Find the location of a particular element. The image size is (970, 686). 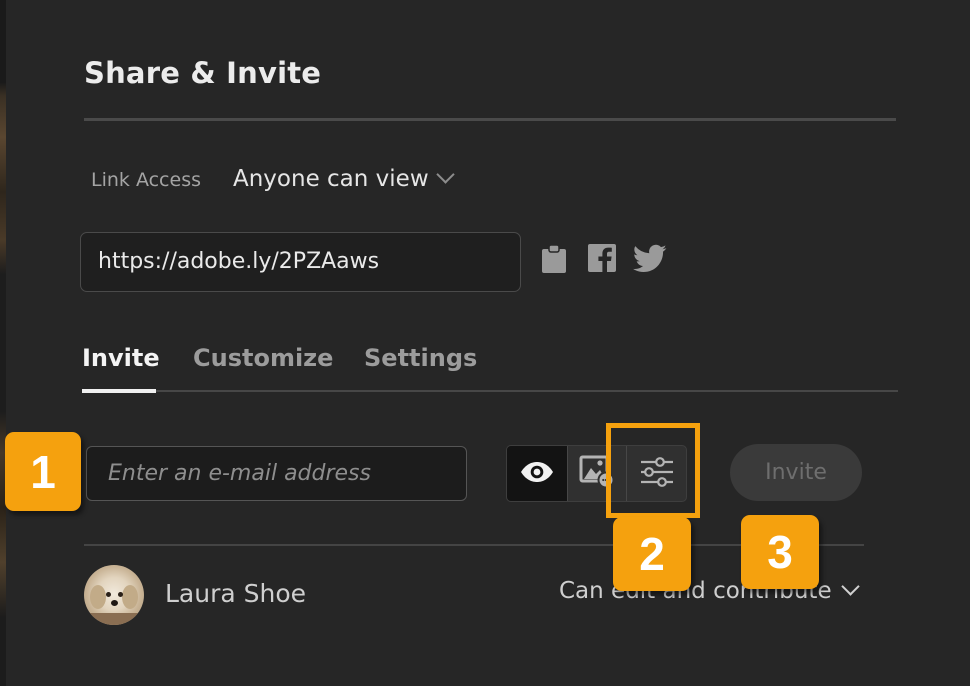

avatar is located at coordinates (114, 595).